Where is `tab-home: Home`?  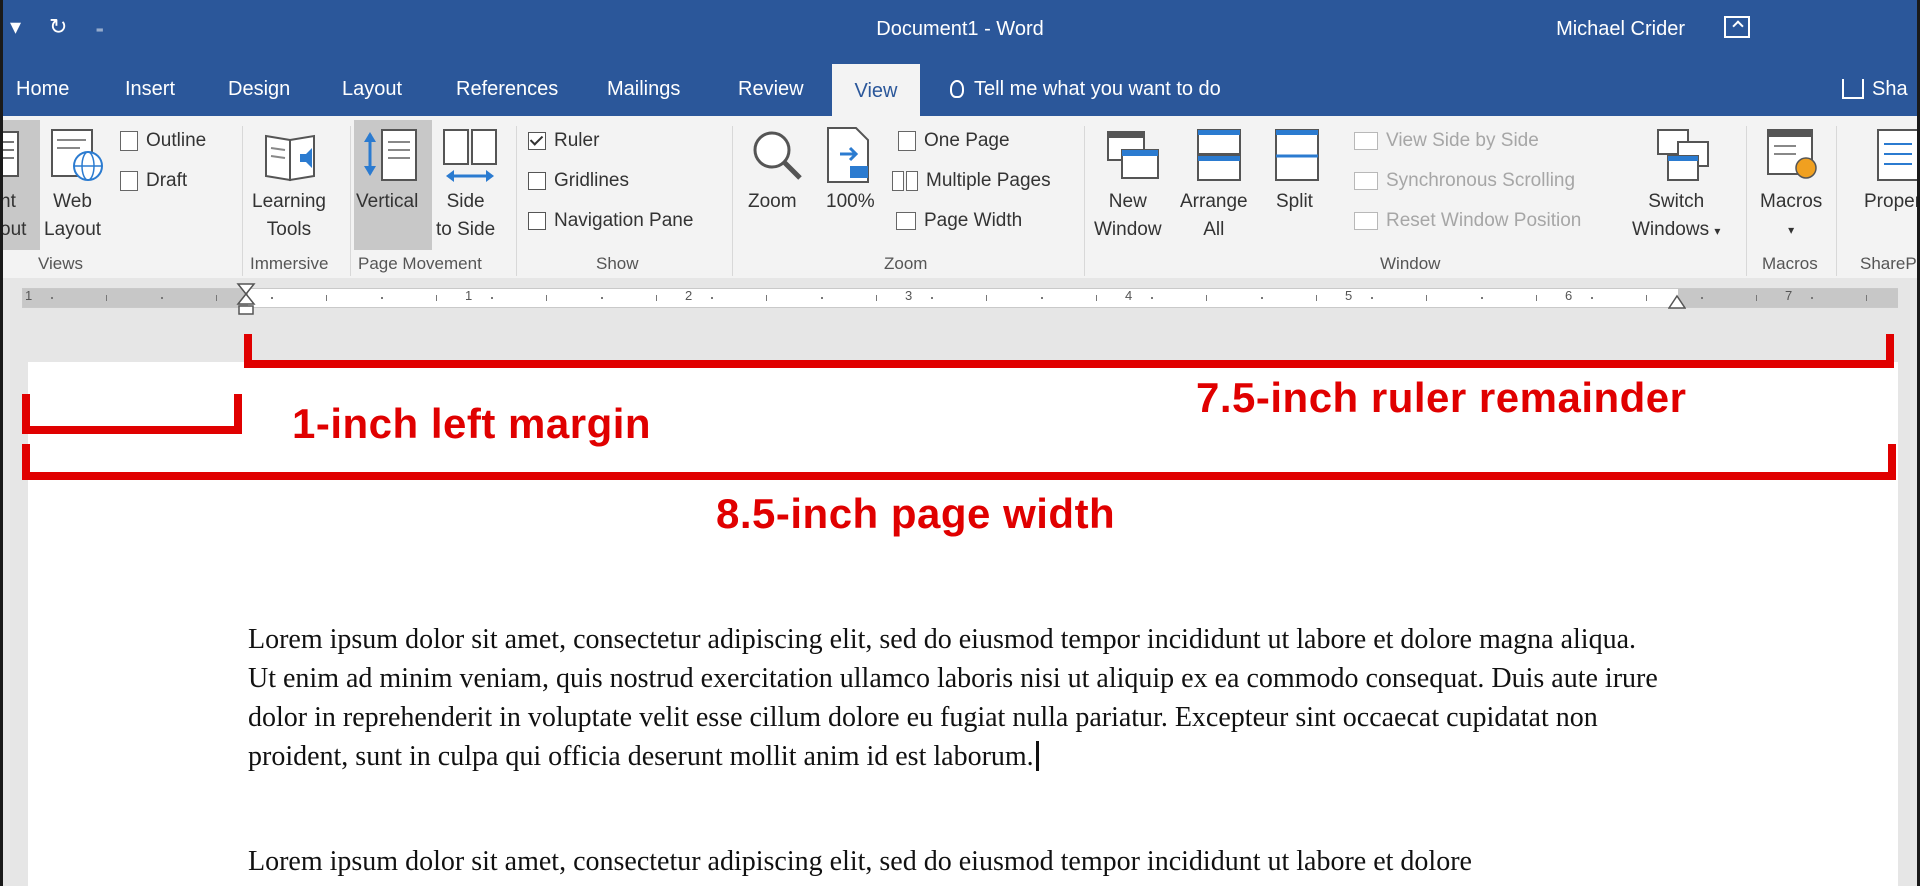 tab-home: Home is located at coordinates (42, 89).